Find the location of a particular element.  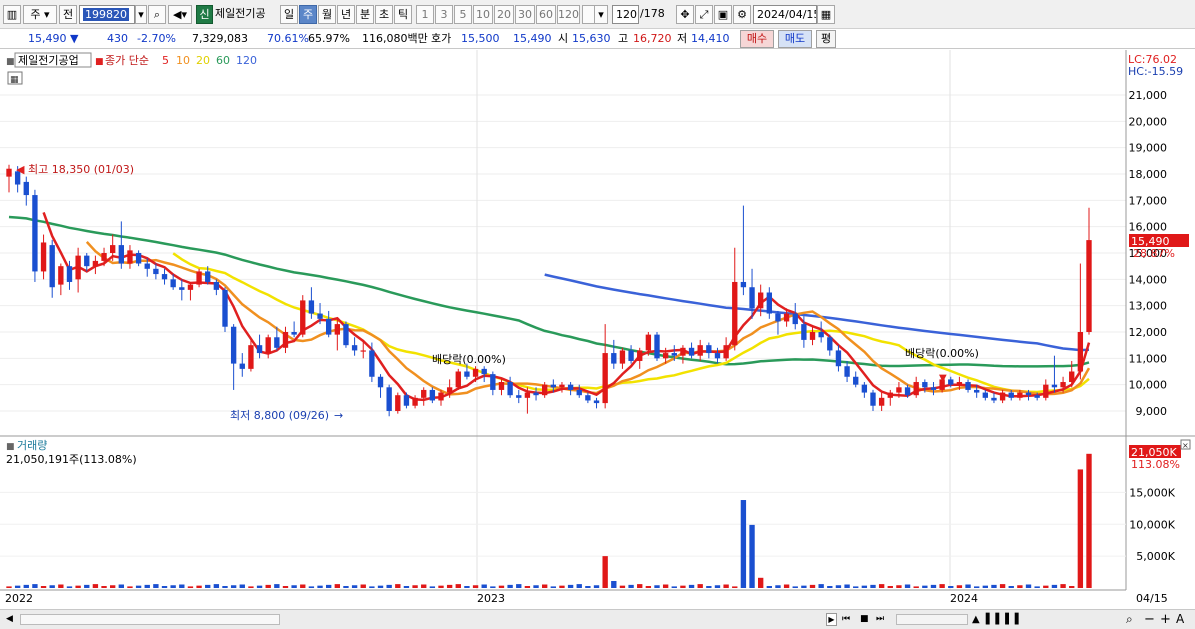

speaker-icon: ◀▾ is located at coordinates (180, 14).